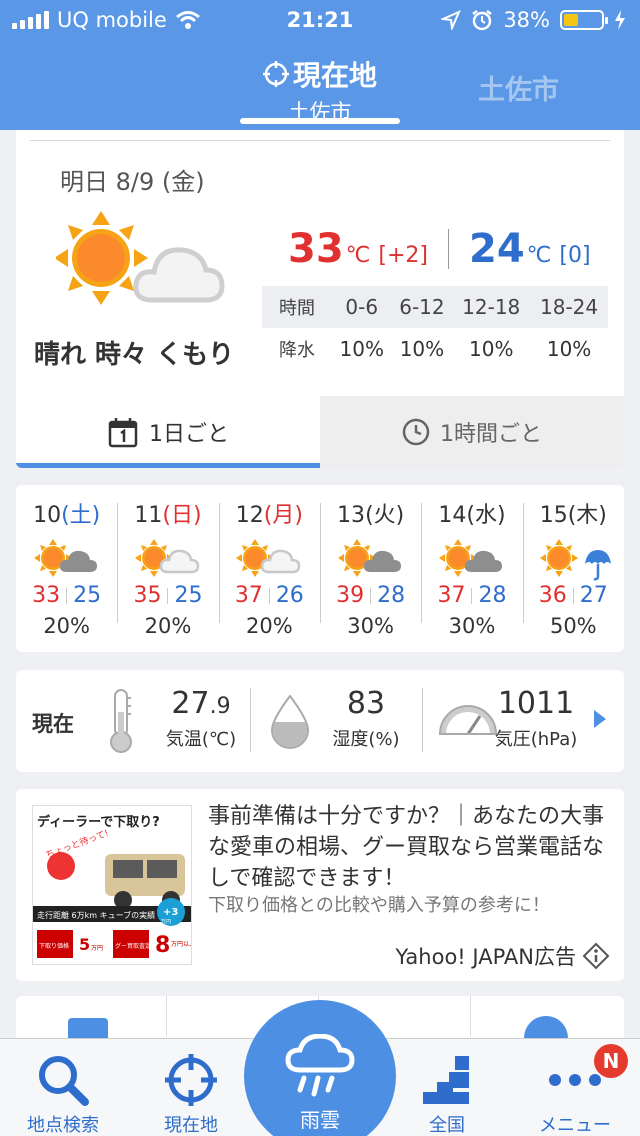 This screenshot has height=1136, width=640. Describe the element at coordinates (491, 307) in the screenshot. I see `time-slot: 12-18` at that location.